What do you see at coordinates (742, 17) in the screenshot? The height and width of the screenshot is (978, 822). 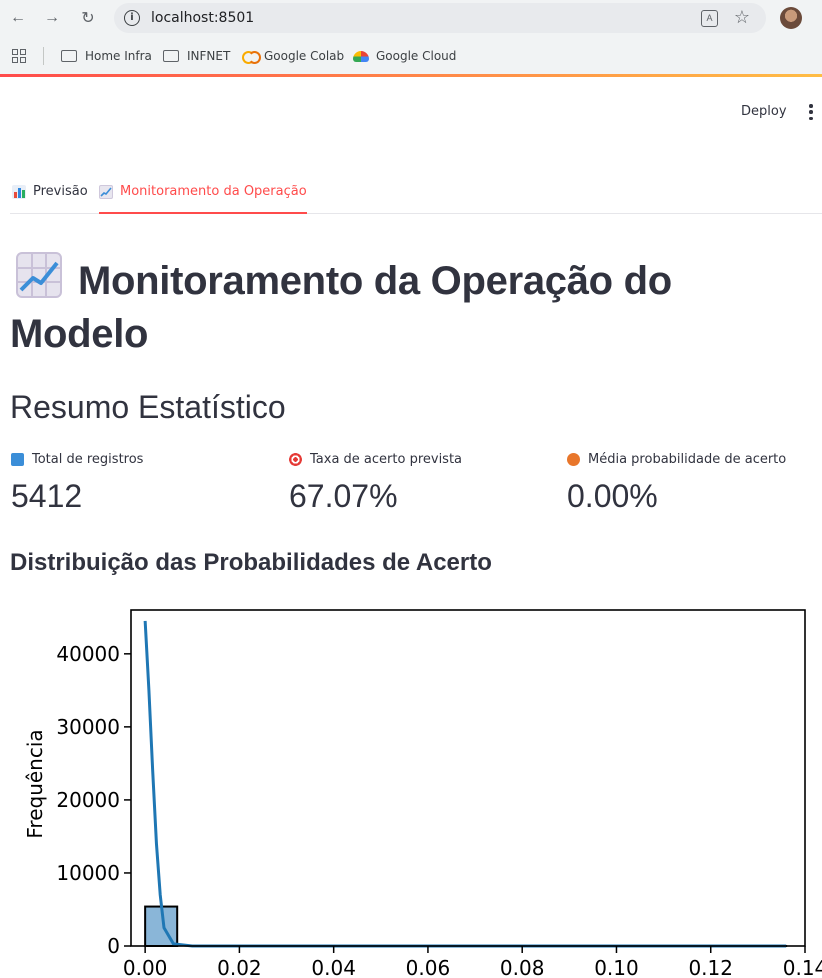 I see `bookmark-star-icon: ☆` at bounding box center [742, 17].